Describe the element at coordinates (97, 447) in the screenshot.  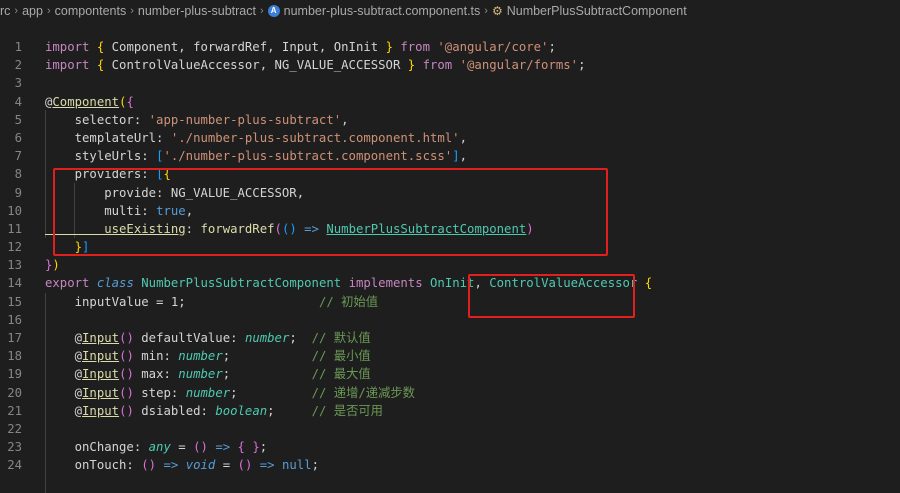
I see `code-token: onChange:` at that location.